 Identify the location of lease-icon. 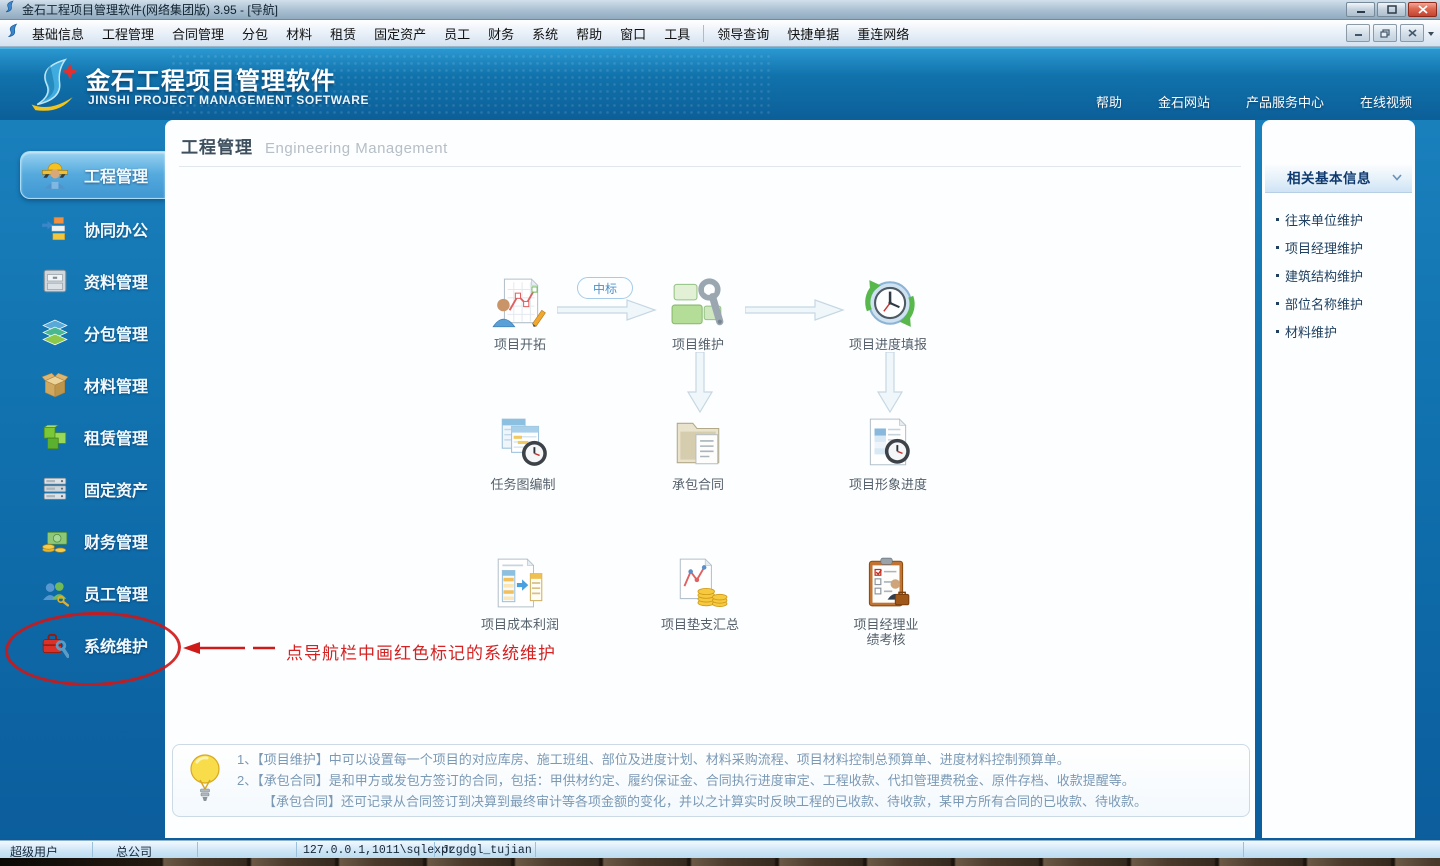
(55, 437).